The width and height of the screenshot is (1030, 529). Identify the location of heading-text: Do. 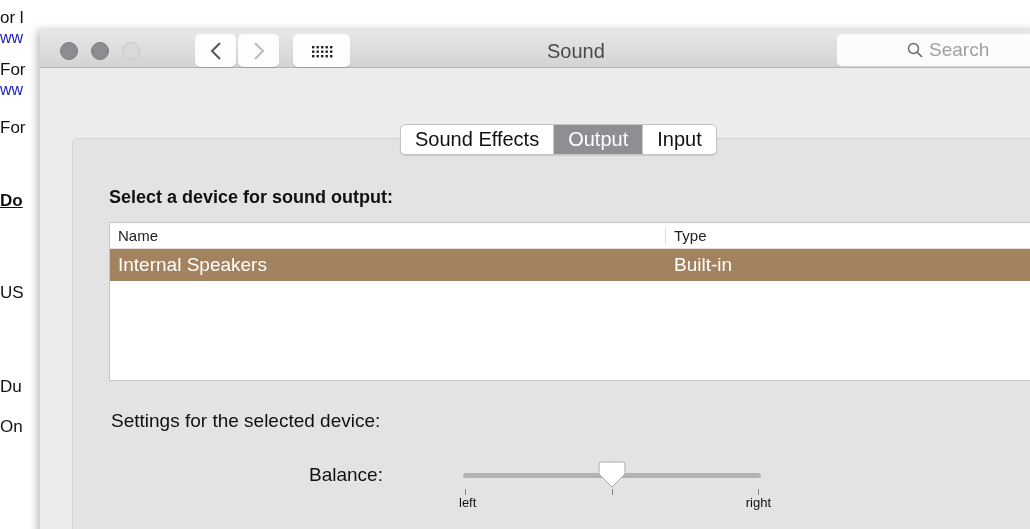
(12, 201).